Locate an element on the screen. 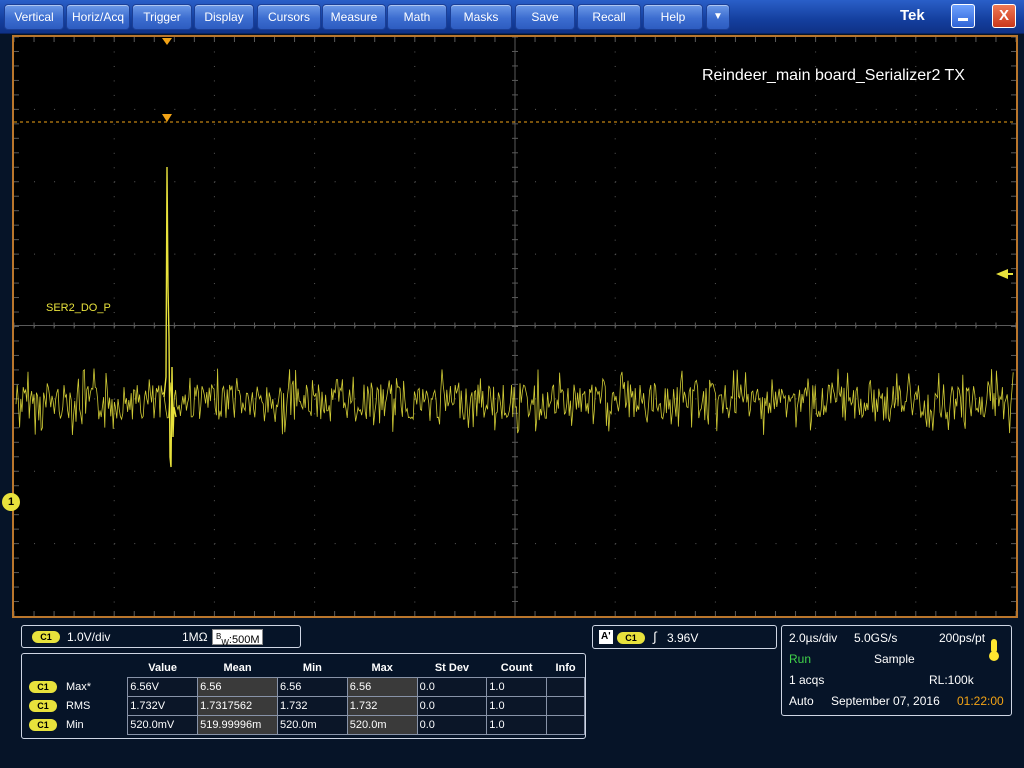 The width and height of the screenshot is (1024, 768). measurement-min: 1.732 is located at coordinates (312, 706).